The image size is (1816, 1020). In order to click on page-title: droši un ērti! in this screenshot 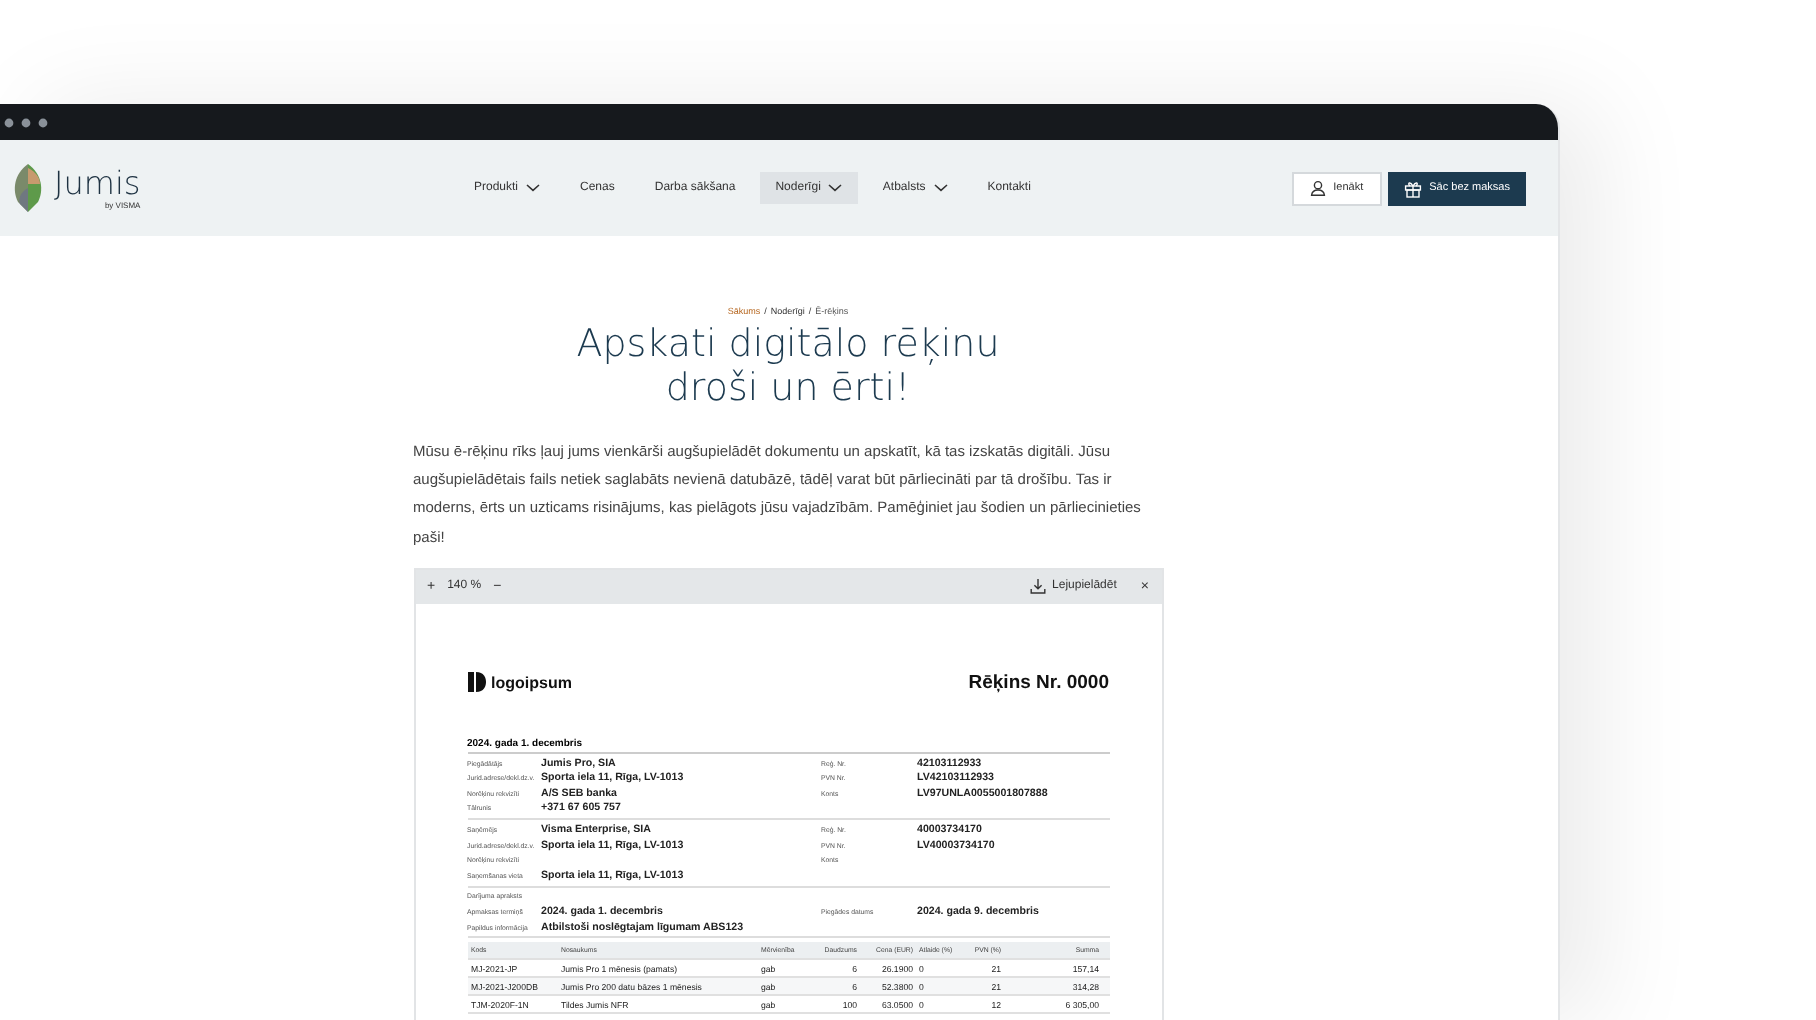, I will do `click(788, 388)`.